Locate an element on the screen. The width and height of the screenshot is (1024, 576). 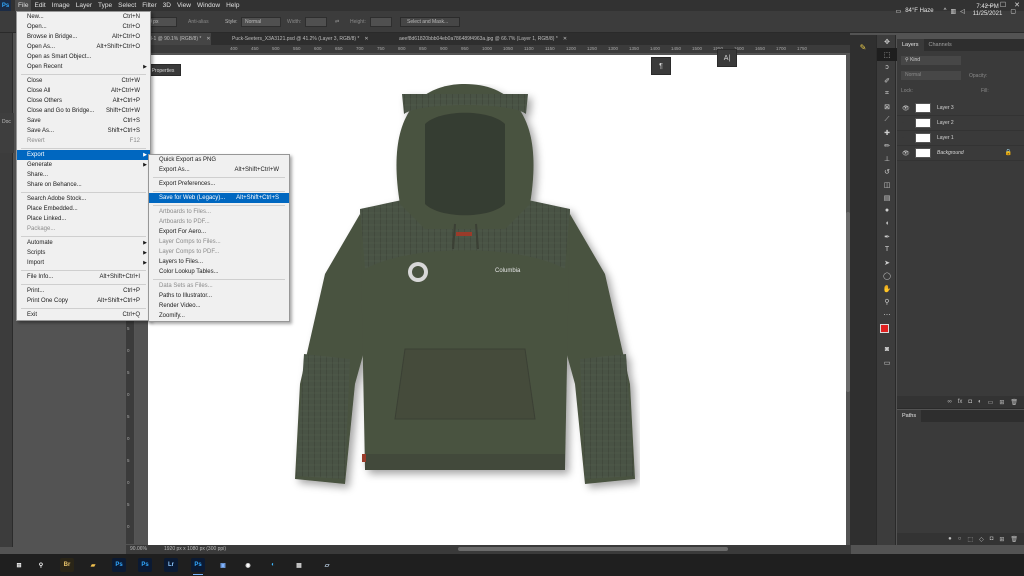
file-menu-item-export: Export ▶ is located at coordinates (83, 155).